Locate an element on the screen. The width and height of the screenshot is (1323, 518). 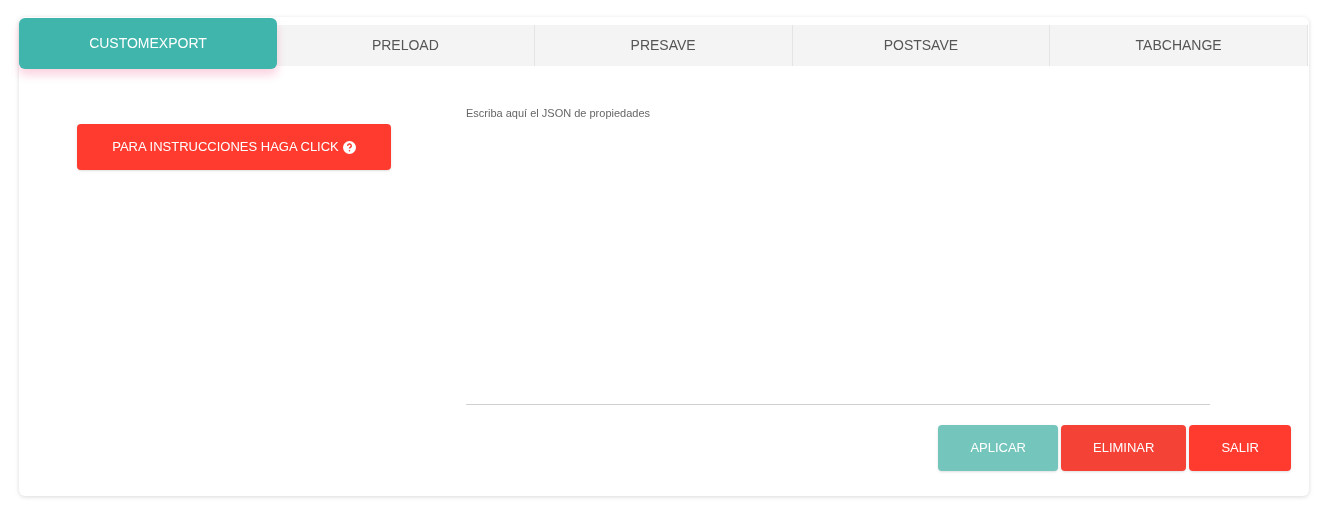
help-icon is located at coordinates (349, 147).